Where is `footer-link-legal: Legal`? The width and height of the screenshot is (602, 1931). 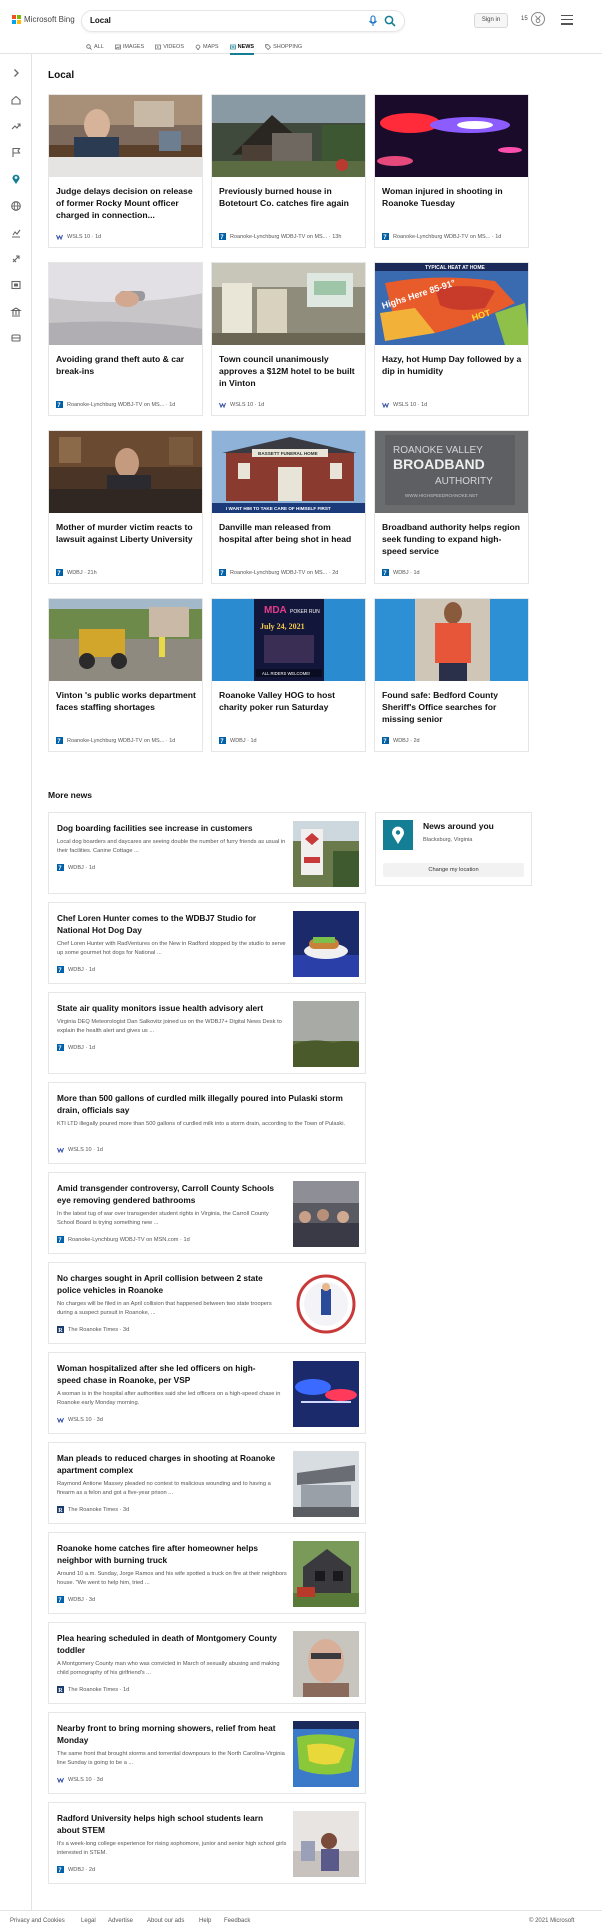 footer-link-legal: Legal is located at coordinates (88, 1921).